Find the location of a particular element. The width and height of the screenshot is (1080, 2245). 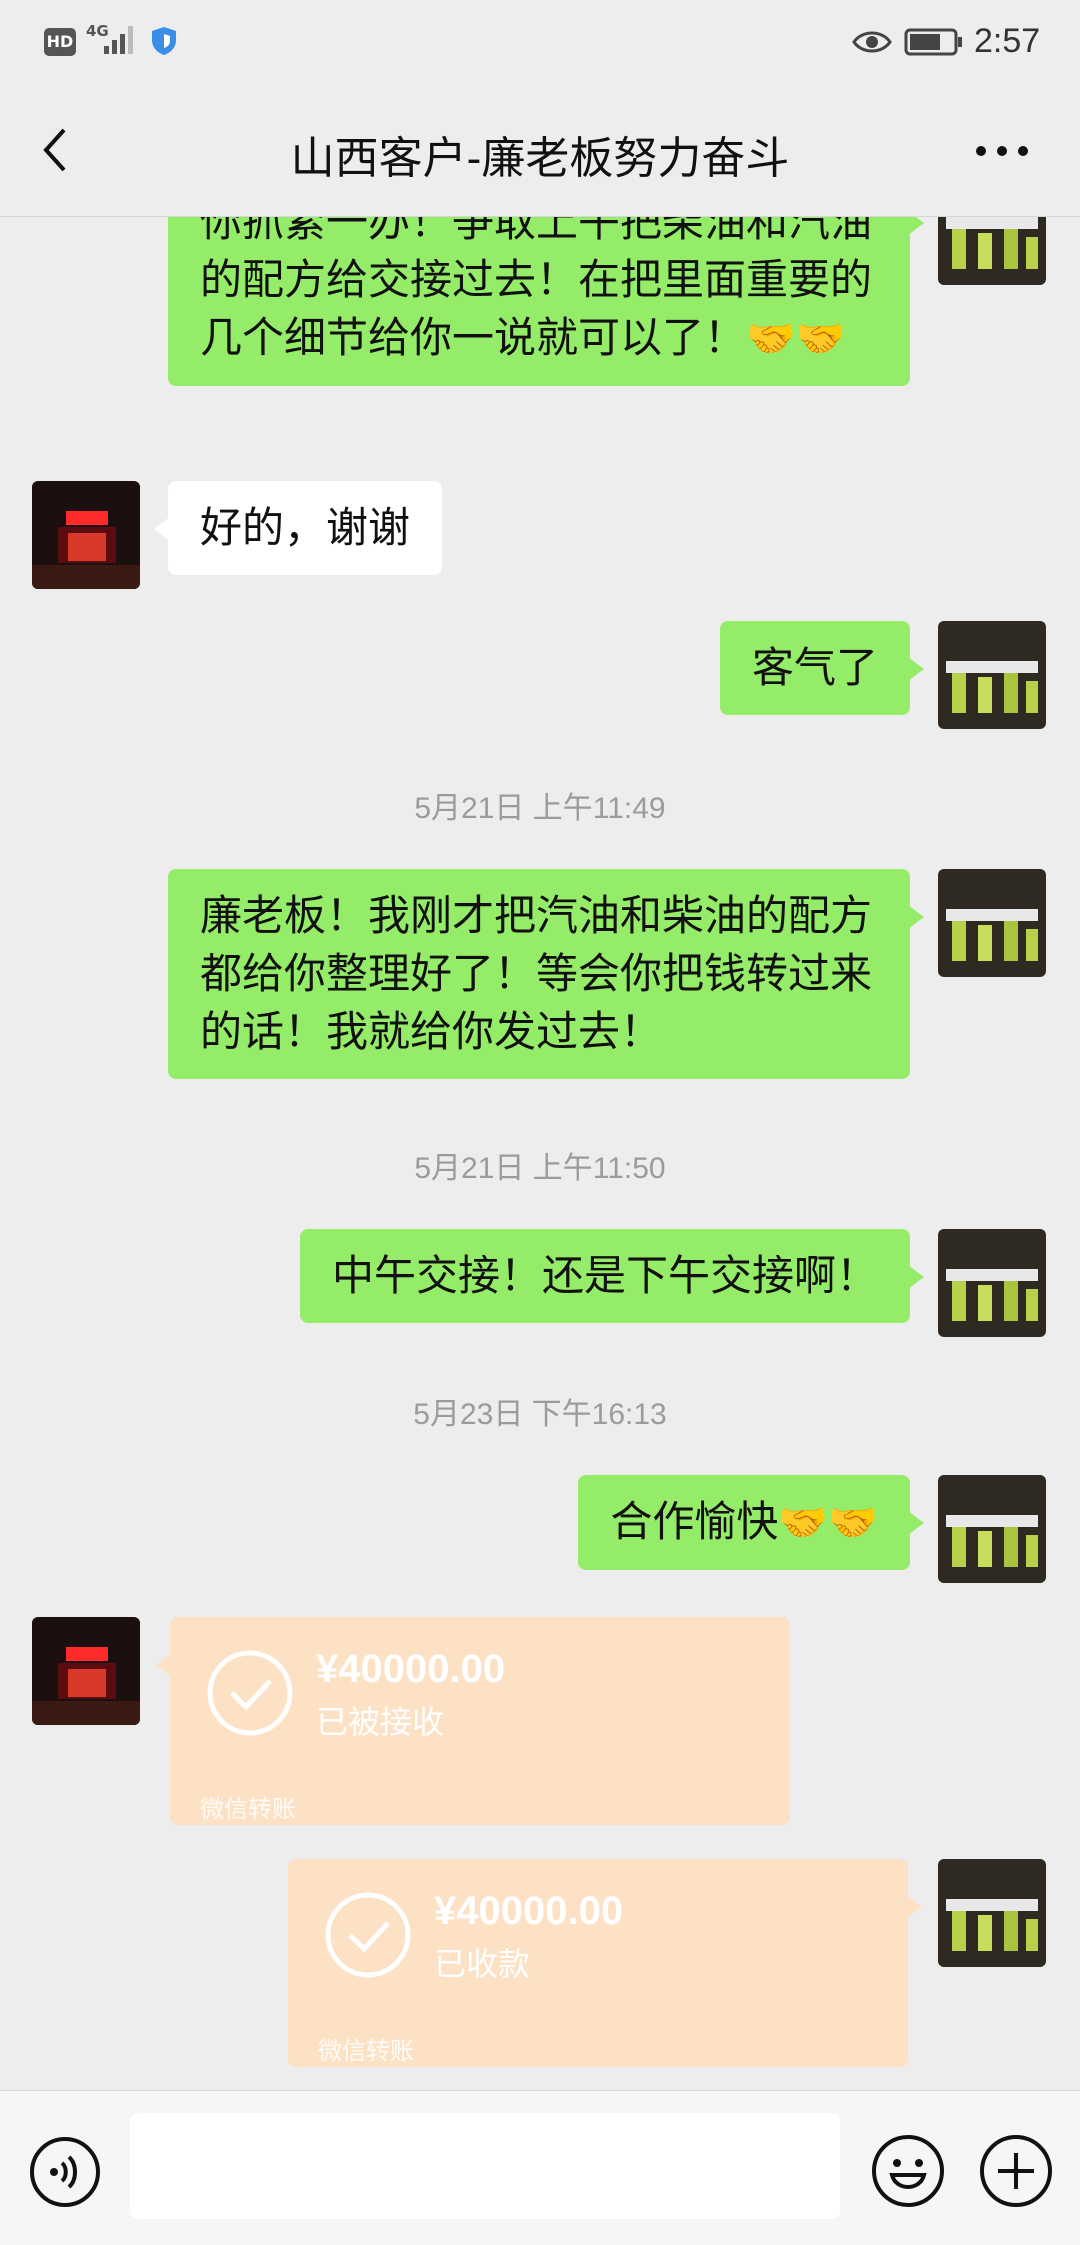

status-bar: HD 4G 2:57 is located at coordinates (540, 42).